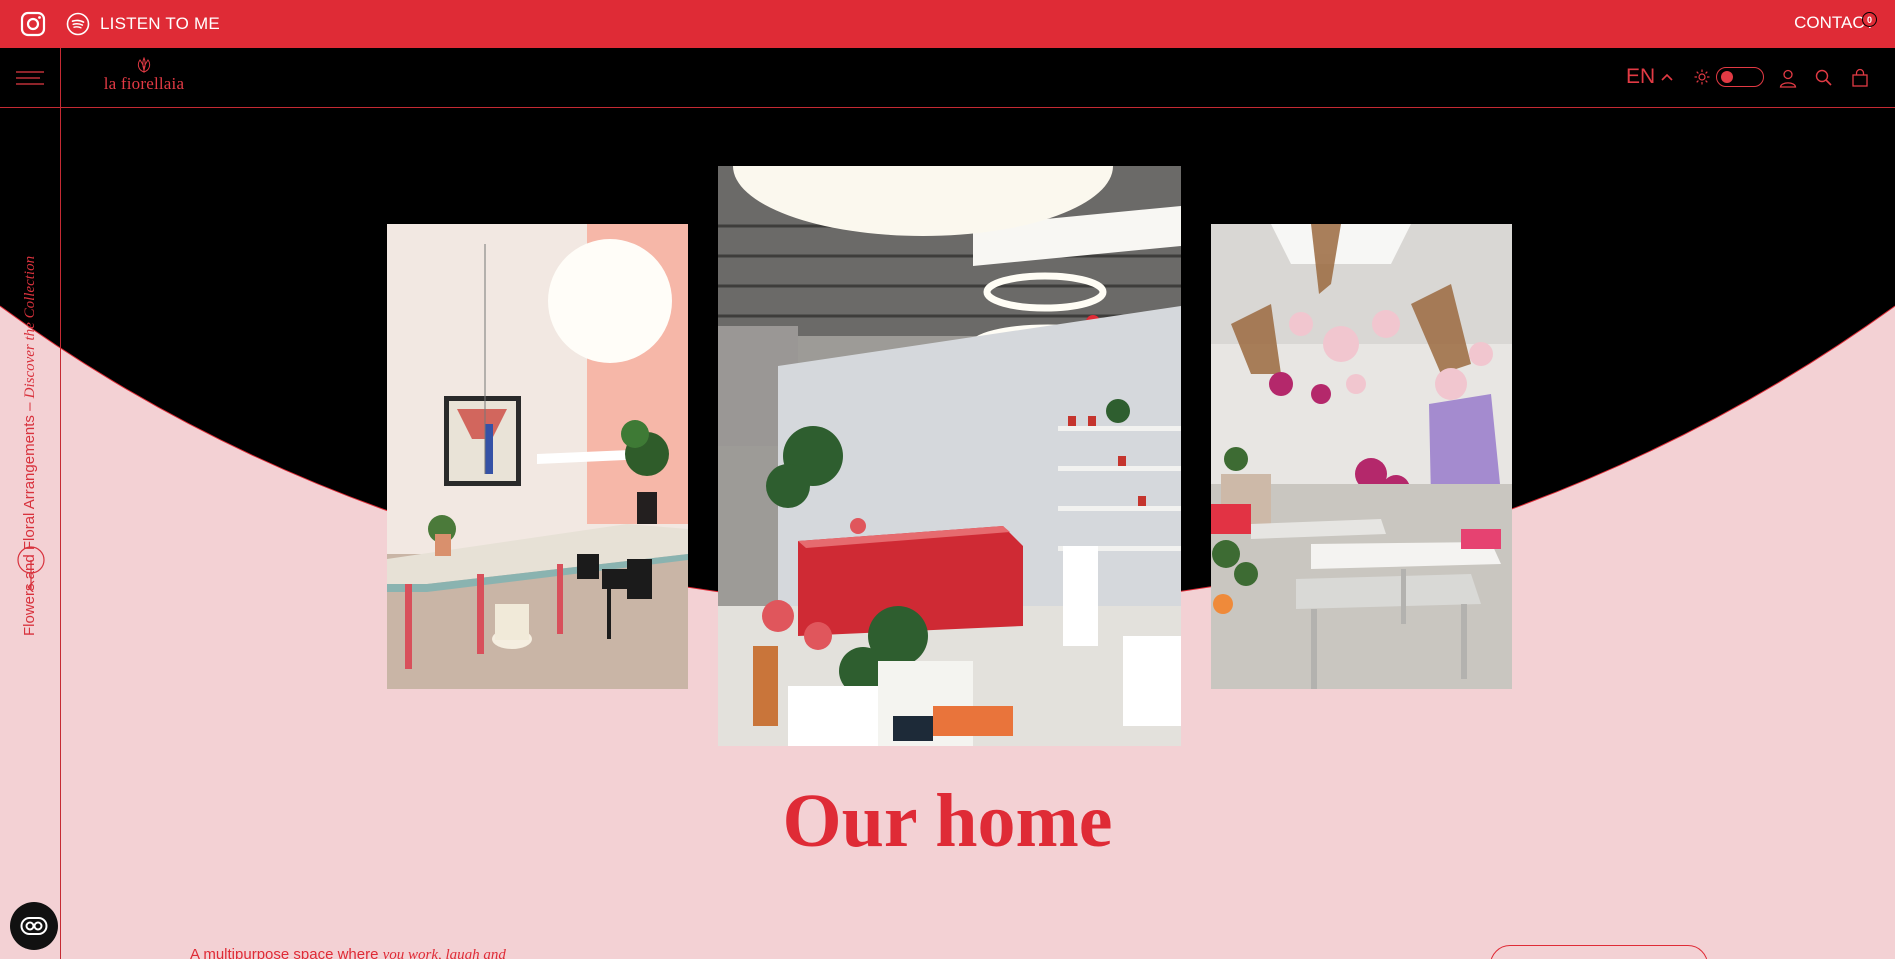 This screenshot has width=1895, height=959. What do you see at coordinates (29, 517) in the screenshot?
I see `vertical-text-plain: Flowers and Floral Arrangements –` at bounding box center [29, 517].